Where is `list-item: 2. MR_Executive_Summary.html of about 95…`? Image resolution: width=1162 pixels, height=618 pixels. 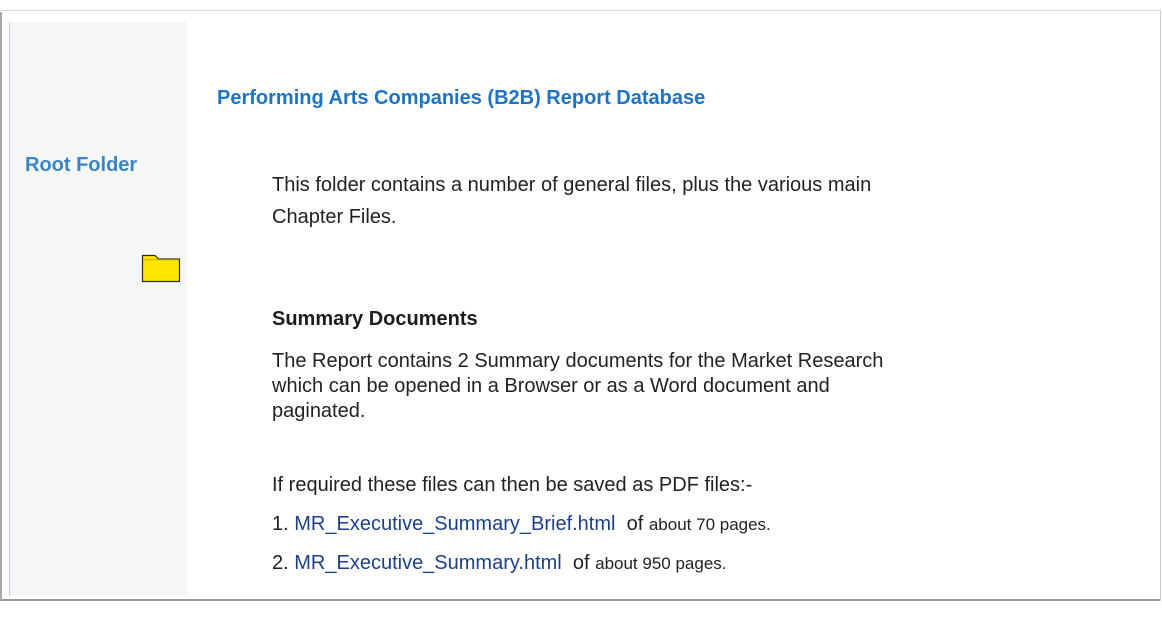
list-item: 2. MR_Executive_Summary.html of about 95… is located at coordinates (499, 563).